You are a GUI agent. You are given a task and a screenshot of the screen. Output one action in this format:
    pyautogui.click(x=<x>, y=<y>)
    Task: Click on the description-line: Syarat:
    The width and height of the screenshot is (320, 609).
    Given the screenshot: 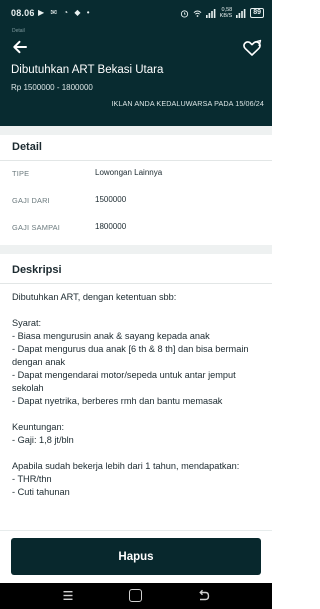 What is the action you would take?
    pyautogui.click(x=27, y=323)
    